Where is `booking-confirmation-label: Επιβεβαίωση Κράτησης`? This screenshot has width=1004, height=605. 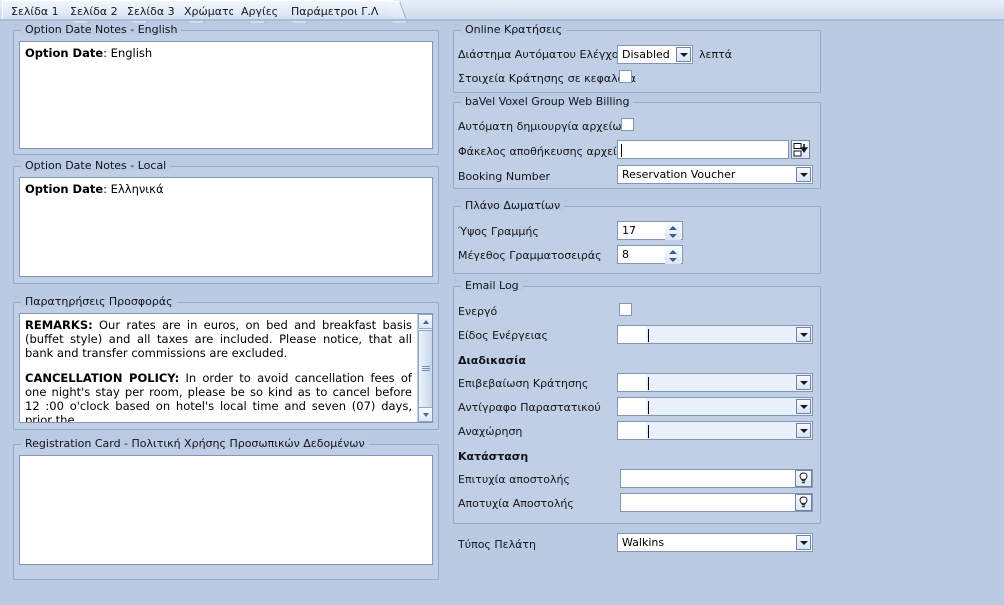 booking-confirmation-label: Επιβεβαίωση Κράτησης is located at coordinates (523, 383).